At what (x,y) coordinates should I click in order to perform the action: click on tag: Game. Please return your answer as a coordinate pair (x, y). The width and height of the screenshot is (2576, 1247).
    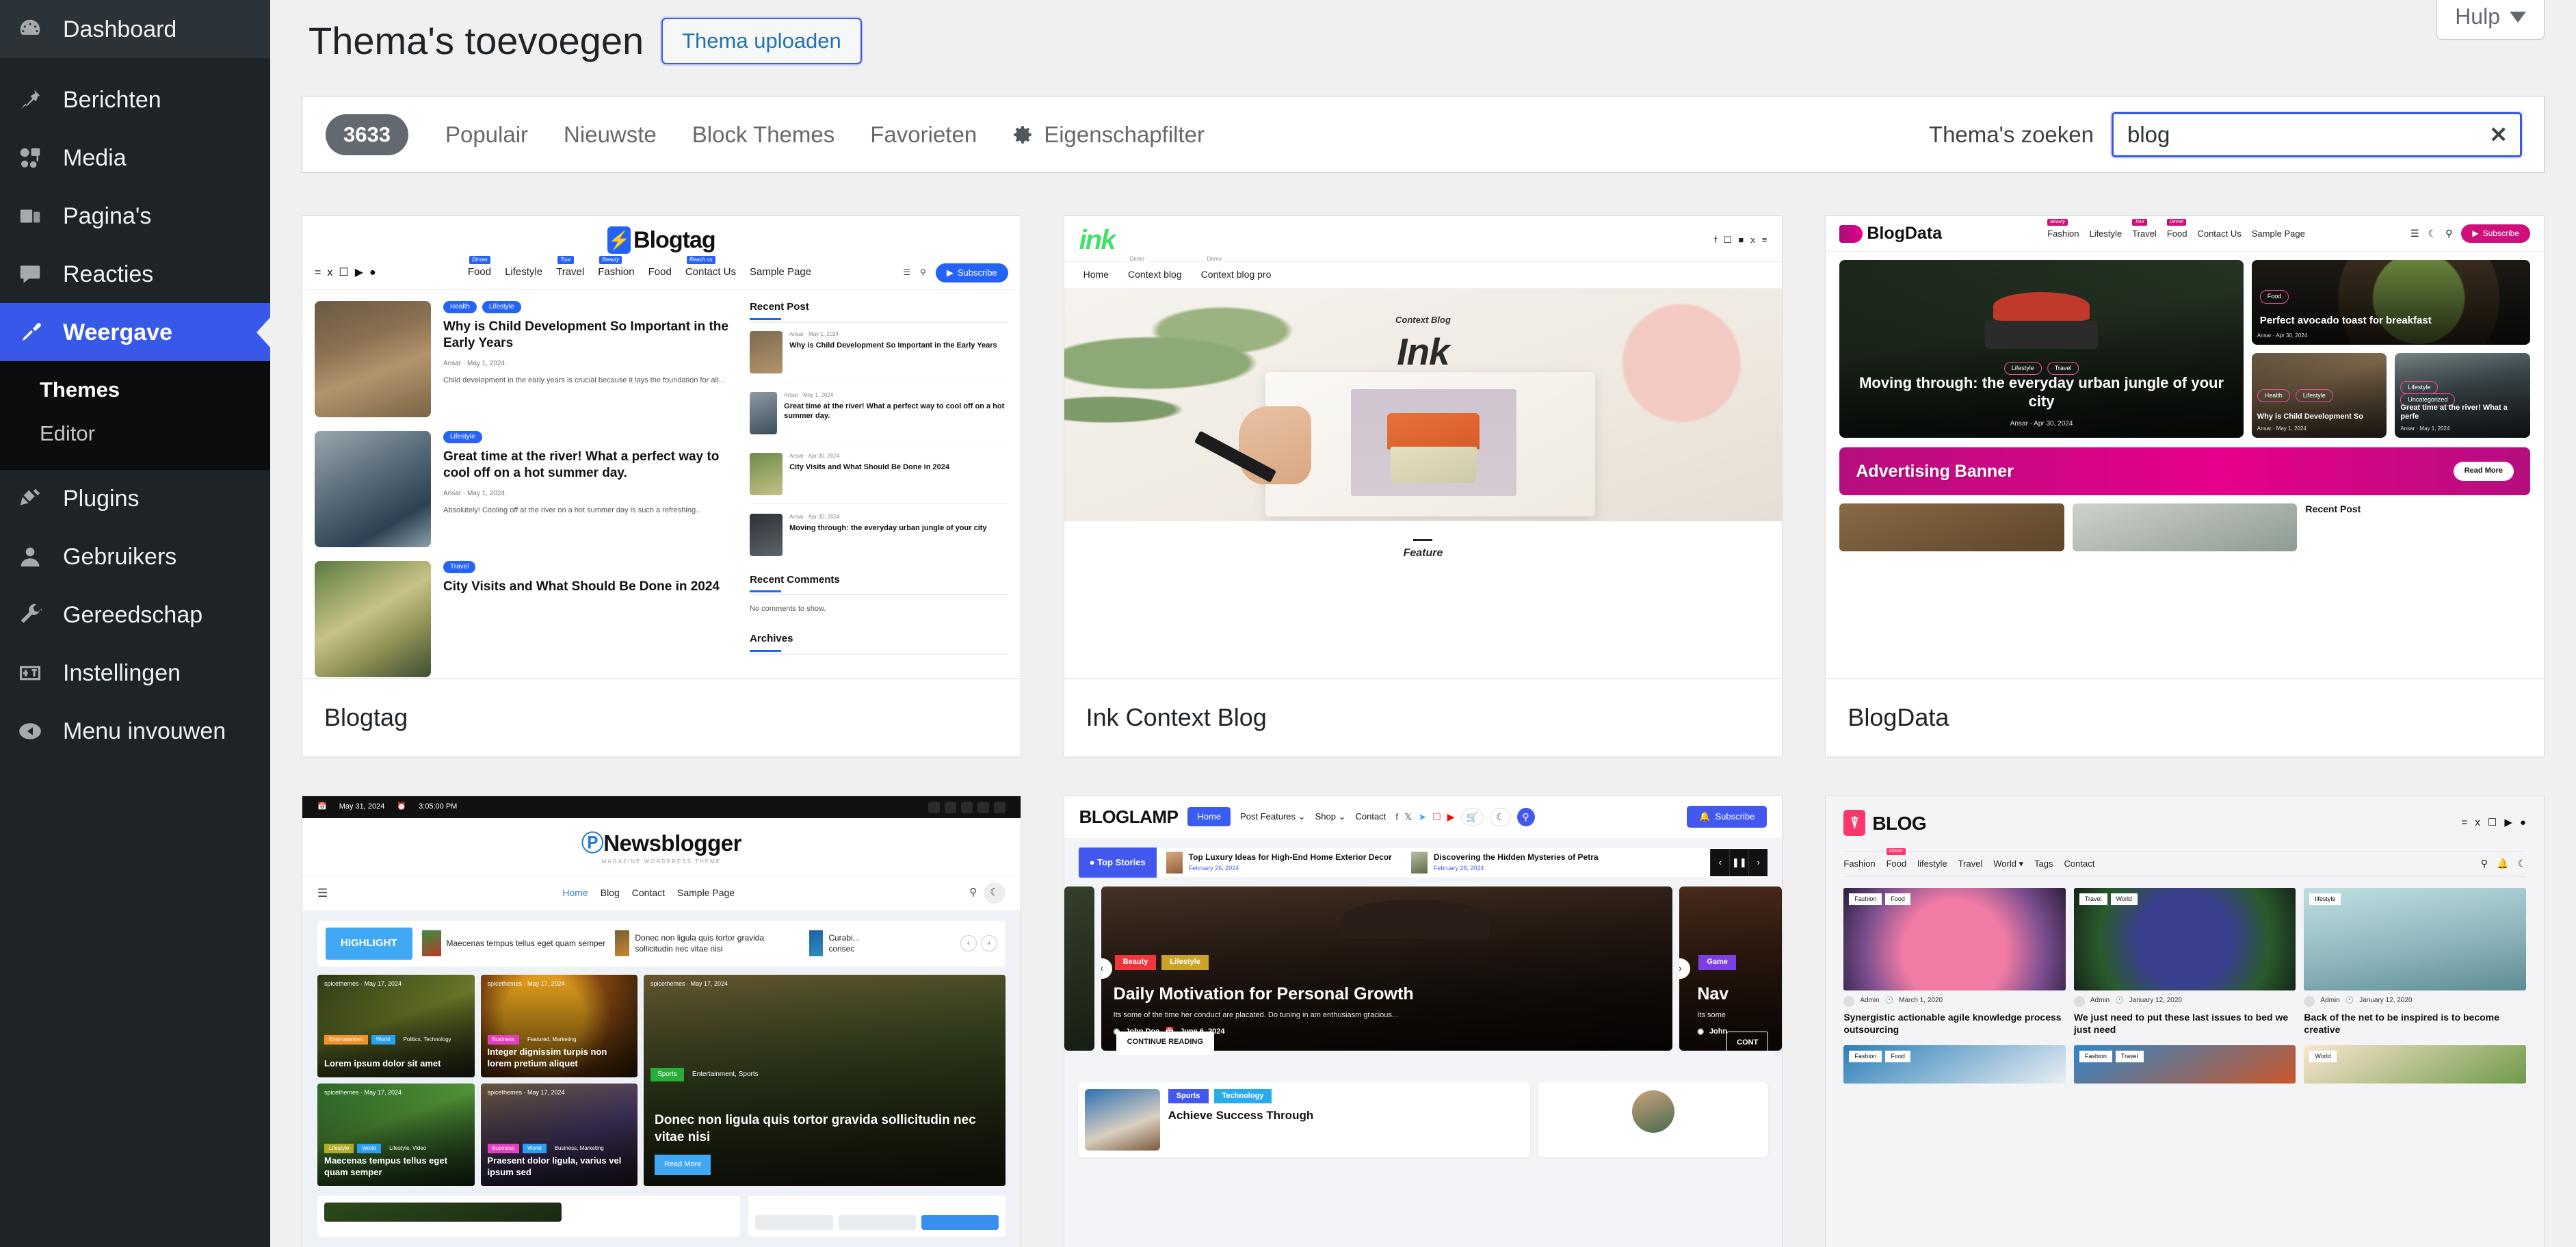
    Looking at the image, I should click on (1717, 963).